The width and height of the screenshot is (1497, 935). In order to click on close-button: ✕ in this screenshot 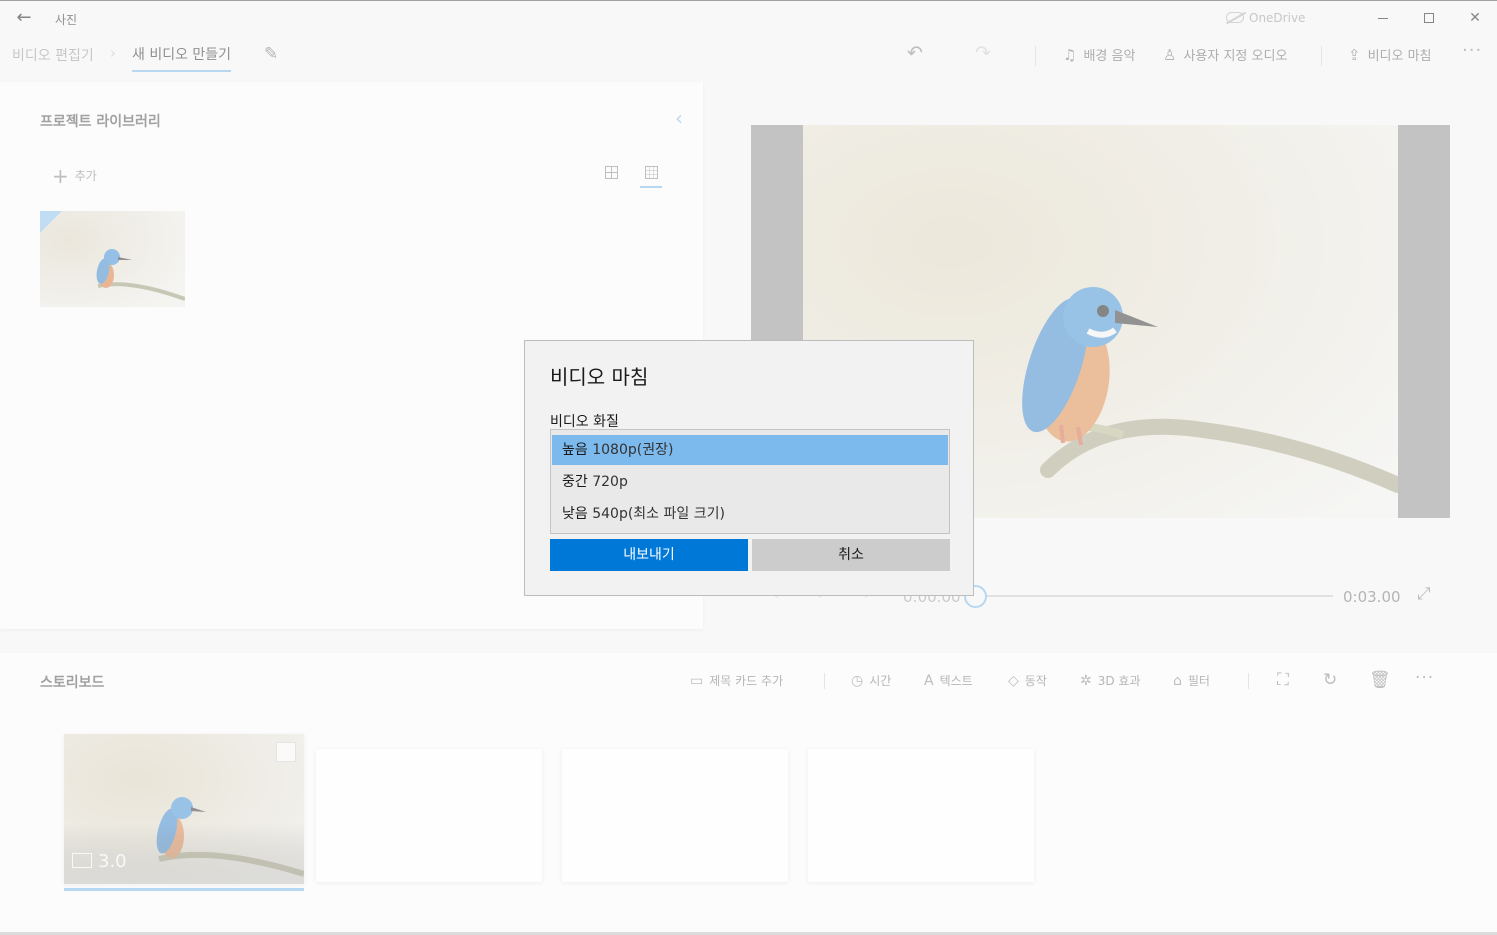, I will do `click(1474, 18)`.